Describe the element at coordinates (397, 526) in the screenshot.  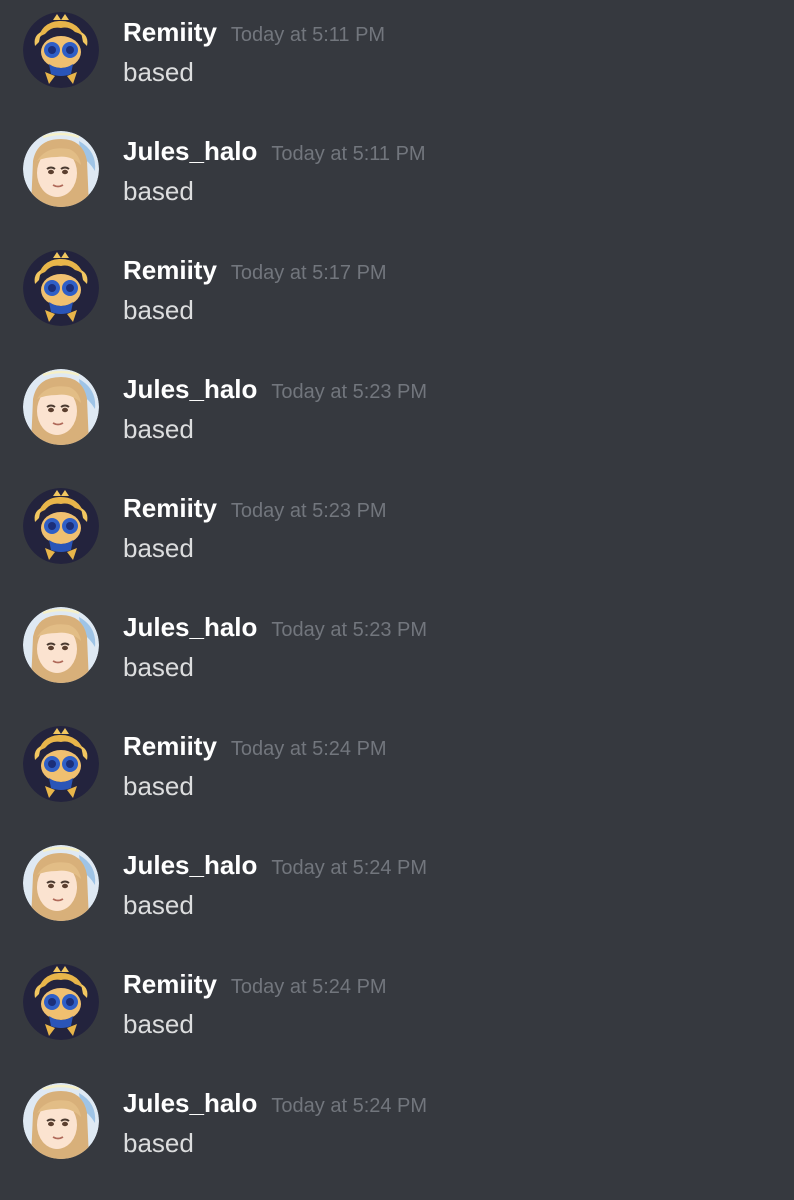
I see `chat-message: Remiity Today at 5:23 PM based` at that location.